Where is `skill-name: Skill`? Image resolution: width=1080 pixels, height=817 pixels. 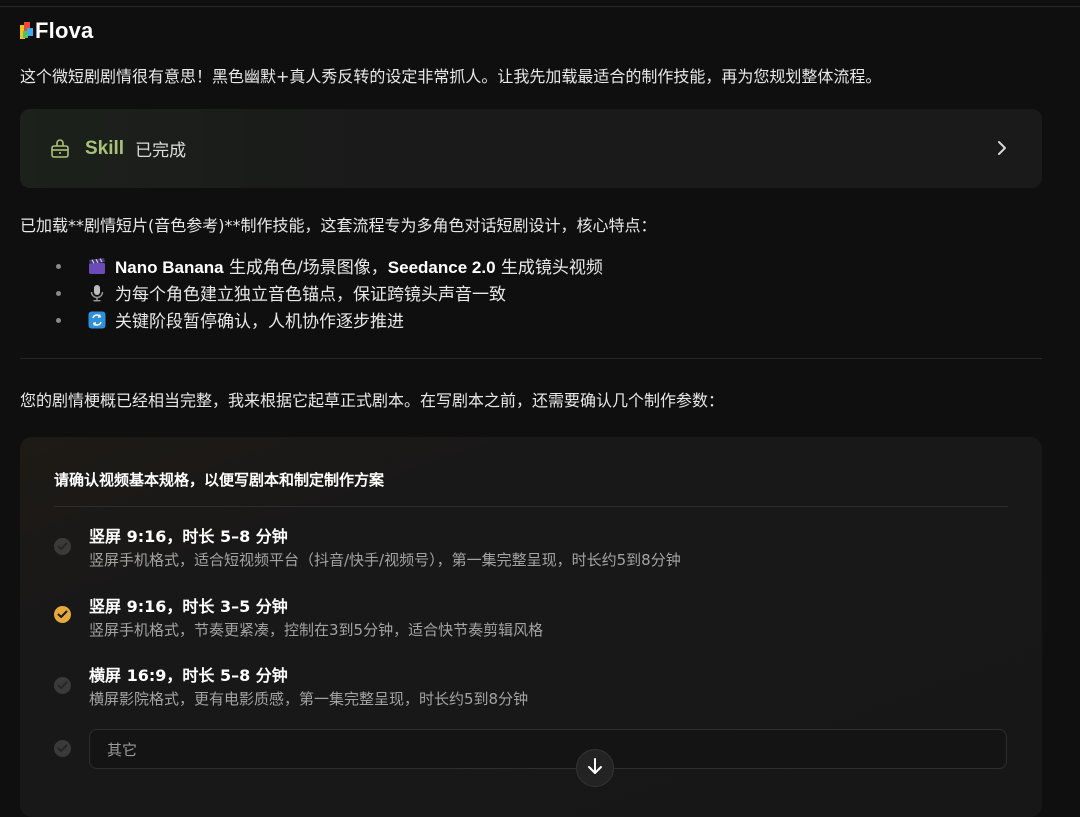
skill-name: Skill is located at coordinates (105, 148).